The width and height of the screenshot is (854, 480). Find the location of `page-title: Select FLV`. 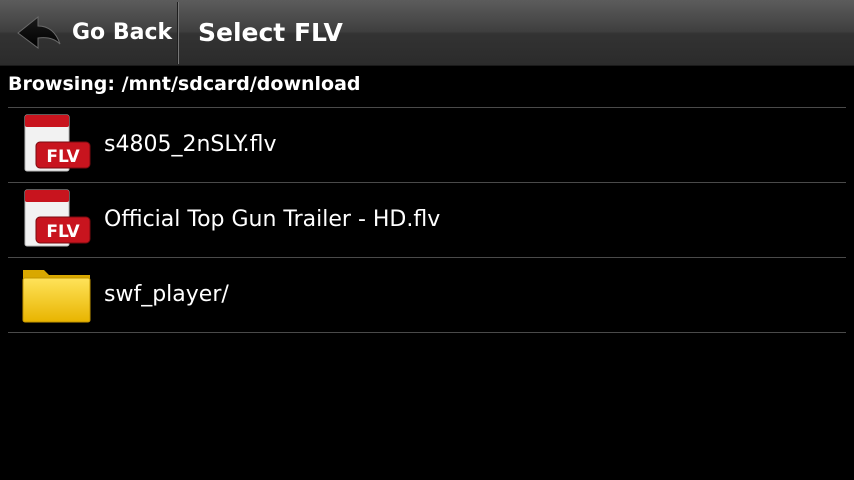

page-title: Select FLV is located at coordinates (270, 32).